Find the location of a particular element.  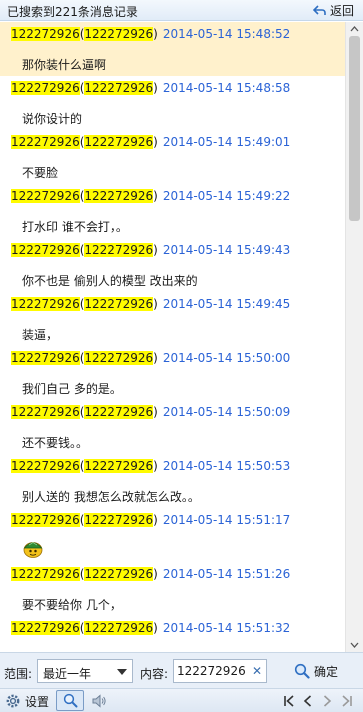

previous-page-icon is located at coordinates (308, 701).